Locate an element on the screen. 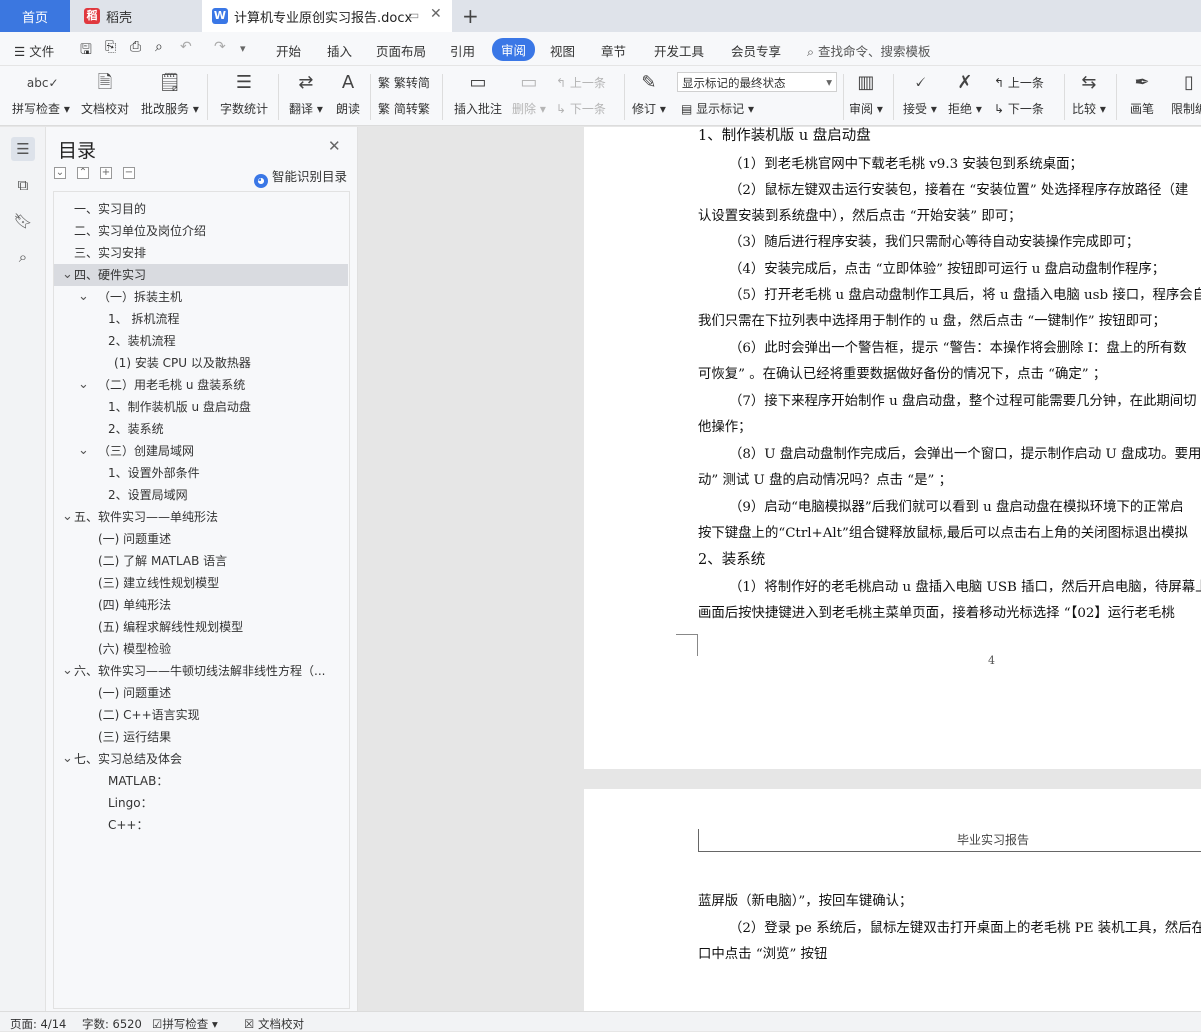 The image size is (1201, 1032). pen-button: ✒ 画笔 is located at coordinates (1142, 93).